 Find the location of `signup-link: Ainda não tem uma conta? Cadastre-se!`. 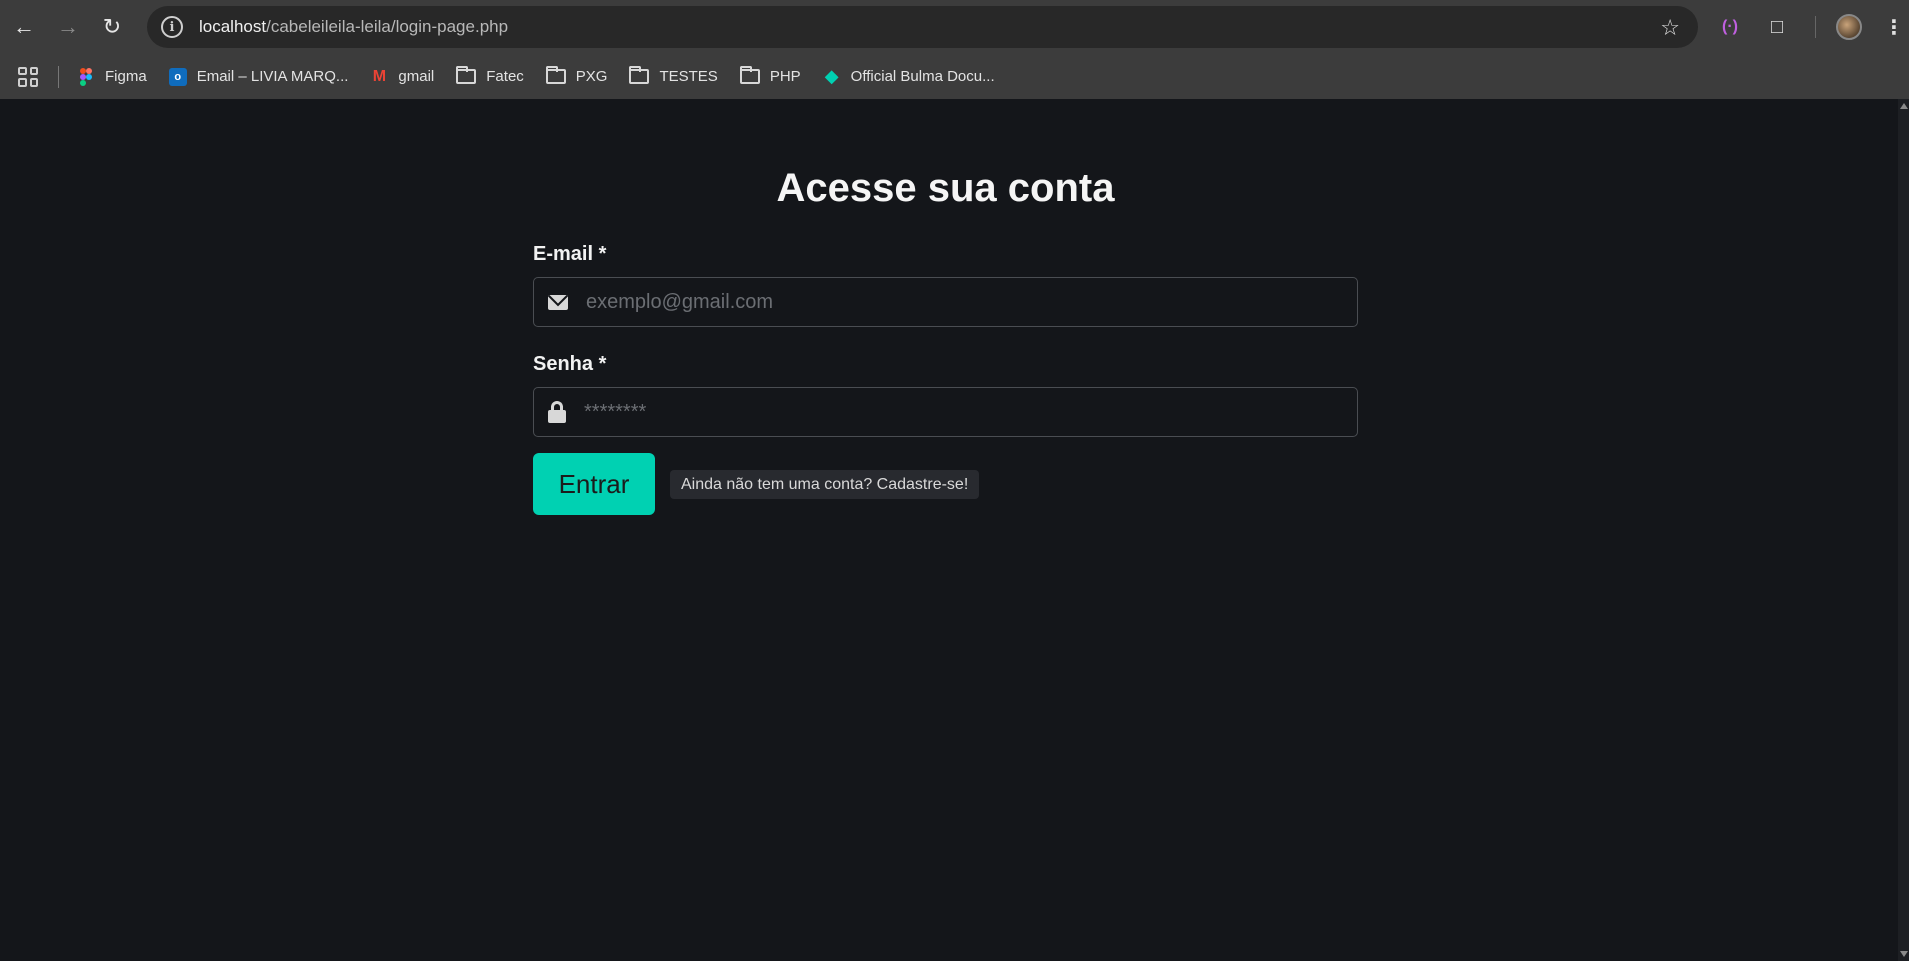

signup-link: Ainda não tem uma conta? Cadastre-se! is located at coordinates (825, 484).